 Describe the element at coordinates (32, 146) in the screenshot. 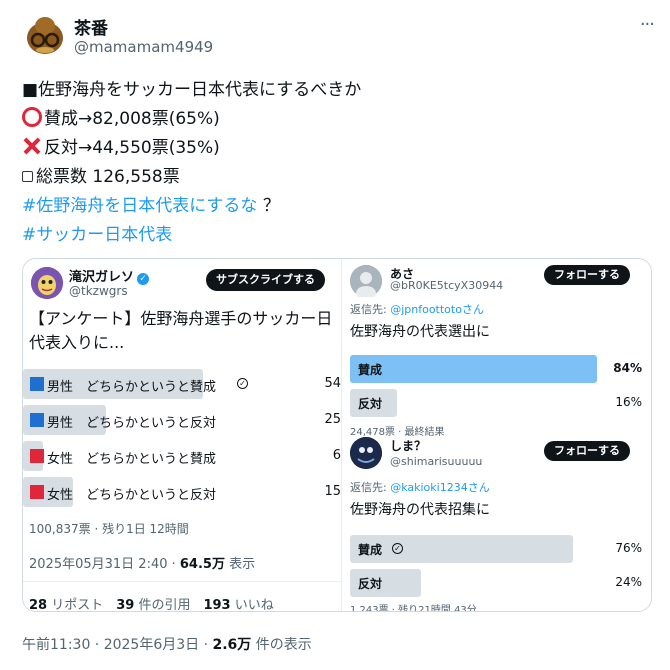

I see `red-cross-icon` at that location.